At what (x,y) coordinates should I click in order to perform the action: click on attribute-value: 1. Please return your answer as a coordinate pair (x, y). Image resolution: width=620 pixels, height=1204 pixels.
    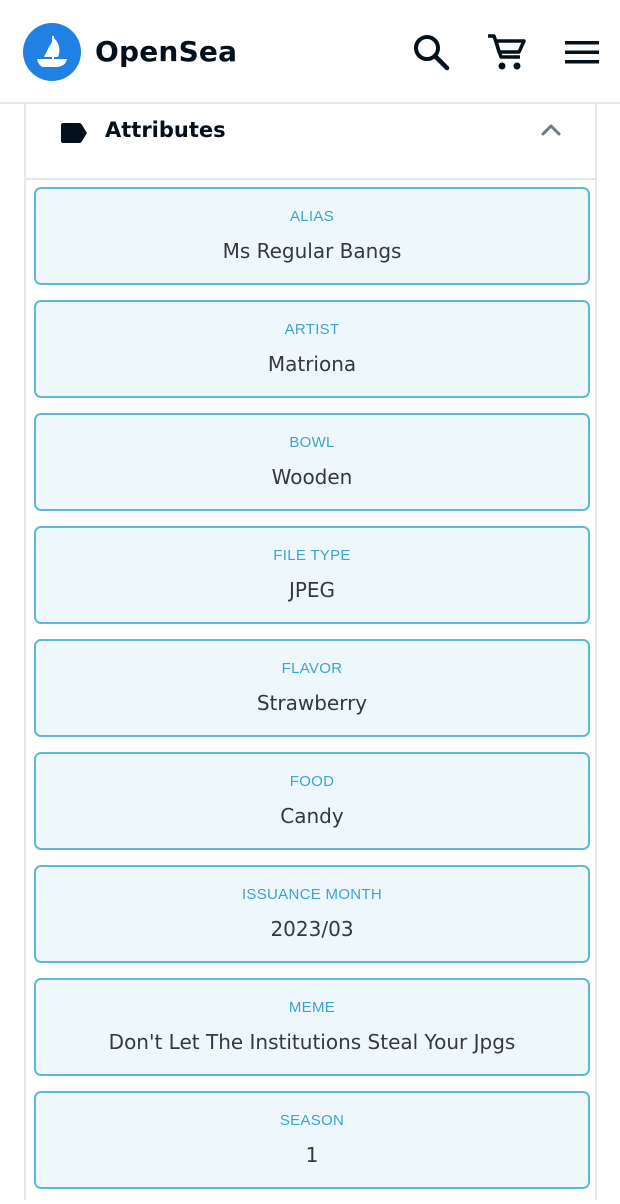
    Looking at the image, I should click on (312, 1155).